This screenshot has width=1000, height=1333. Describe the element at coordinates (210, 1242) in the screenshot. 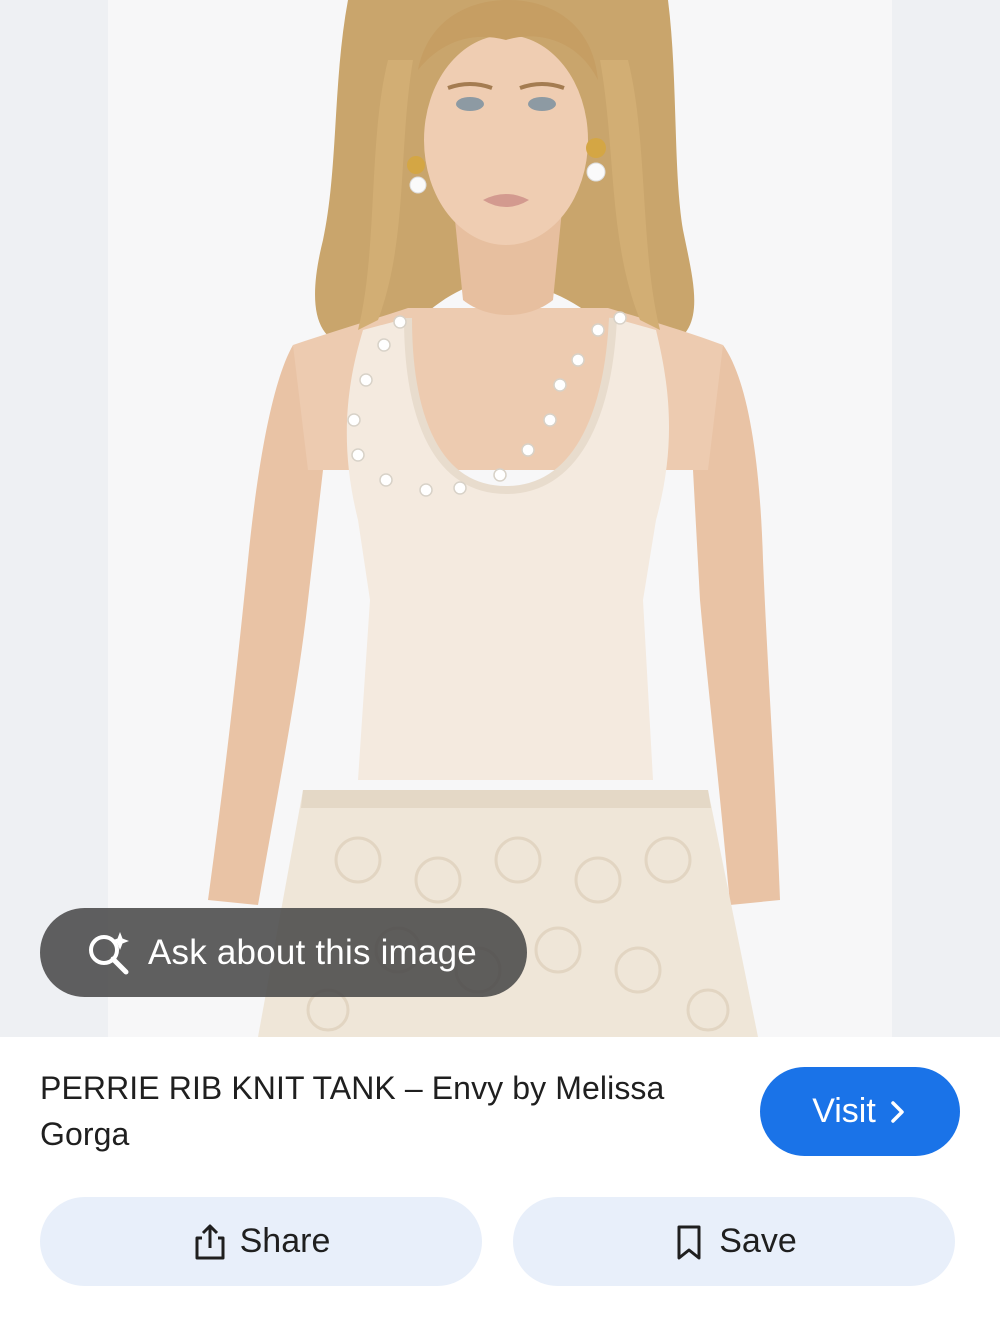

I see `share-icon` at that location.